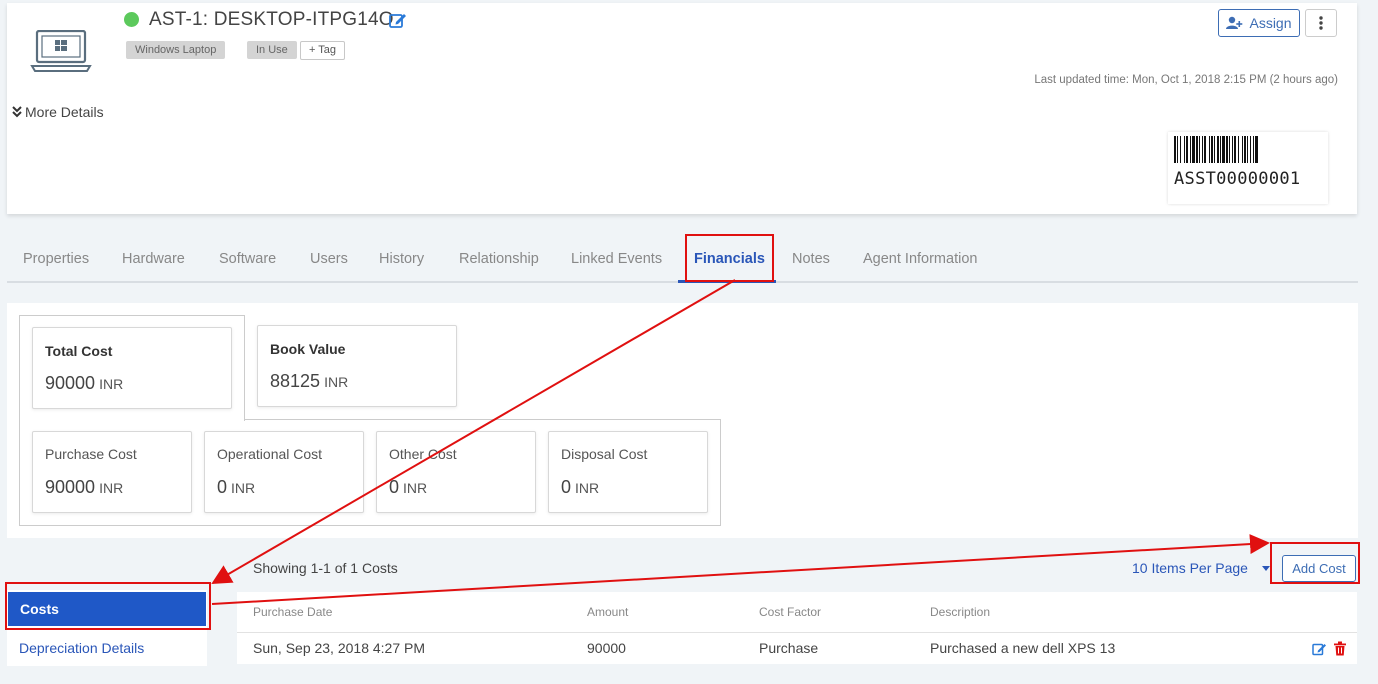 The width and height of the screenshot is (1378, 684). I want to click on trash-icon, so click(1340, 648).